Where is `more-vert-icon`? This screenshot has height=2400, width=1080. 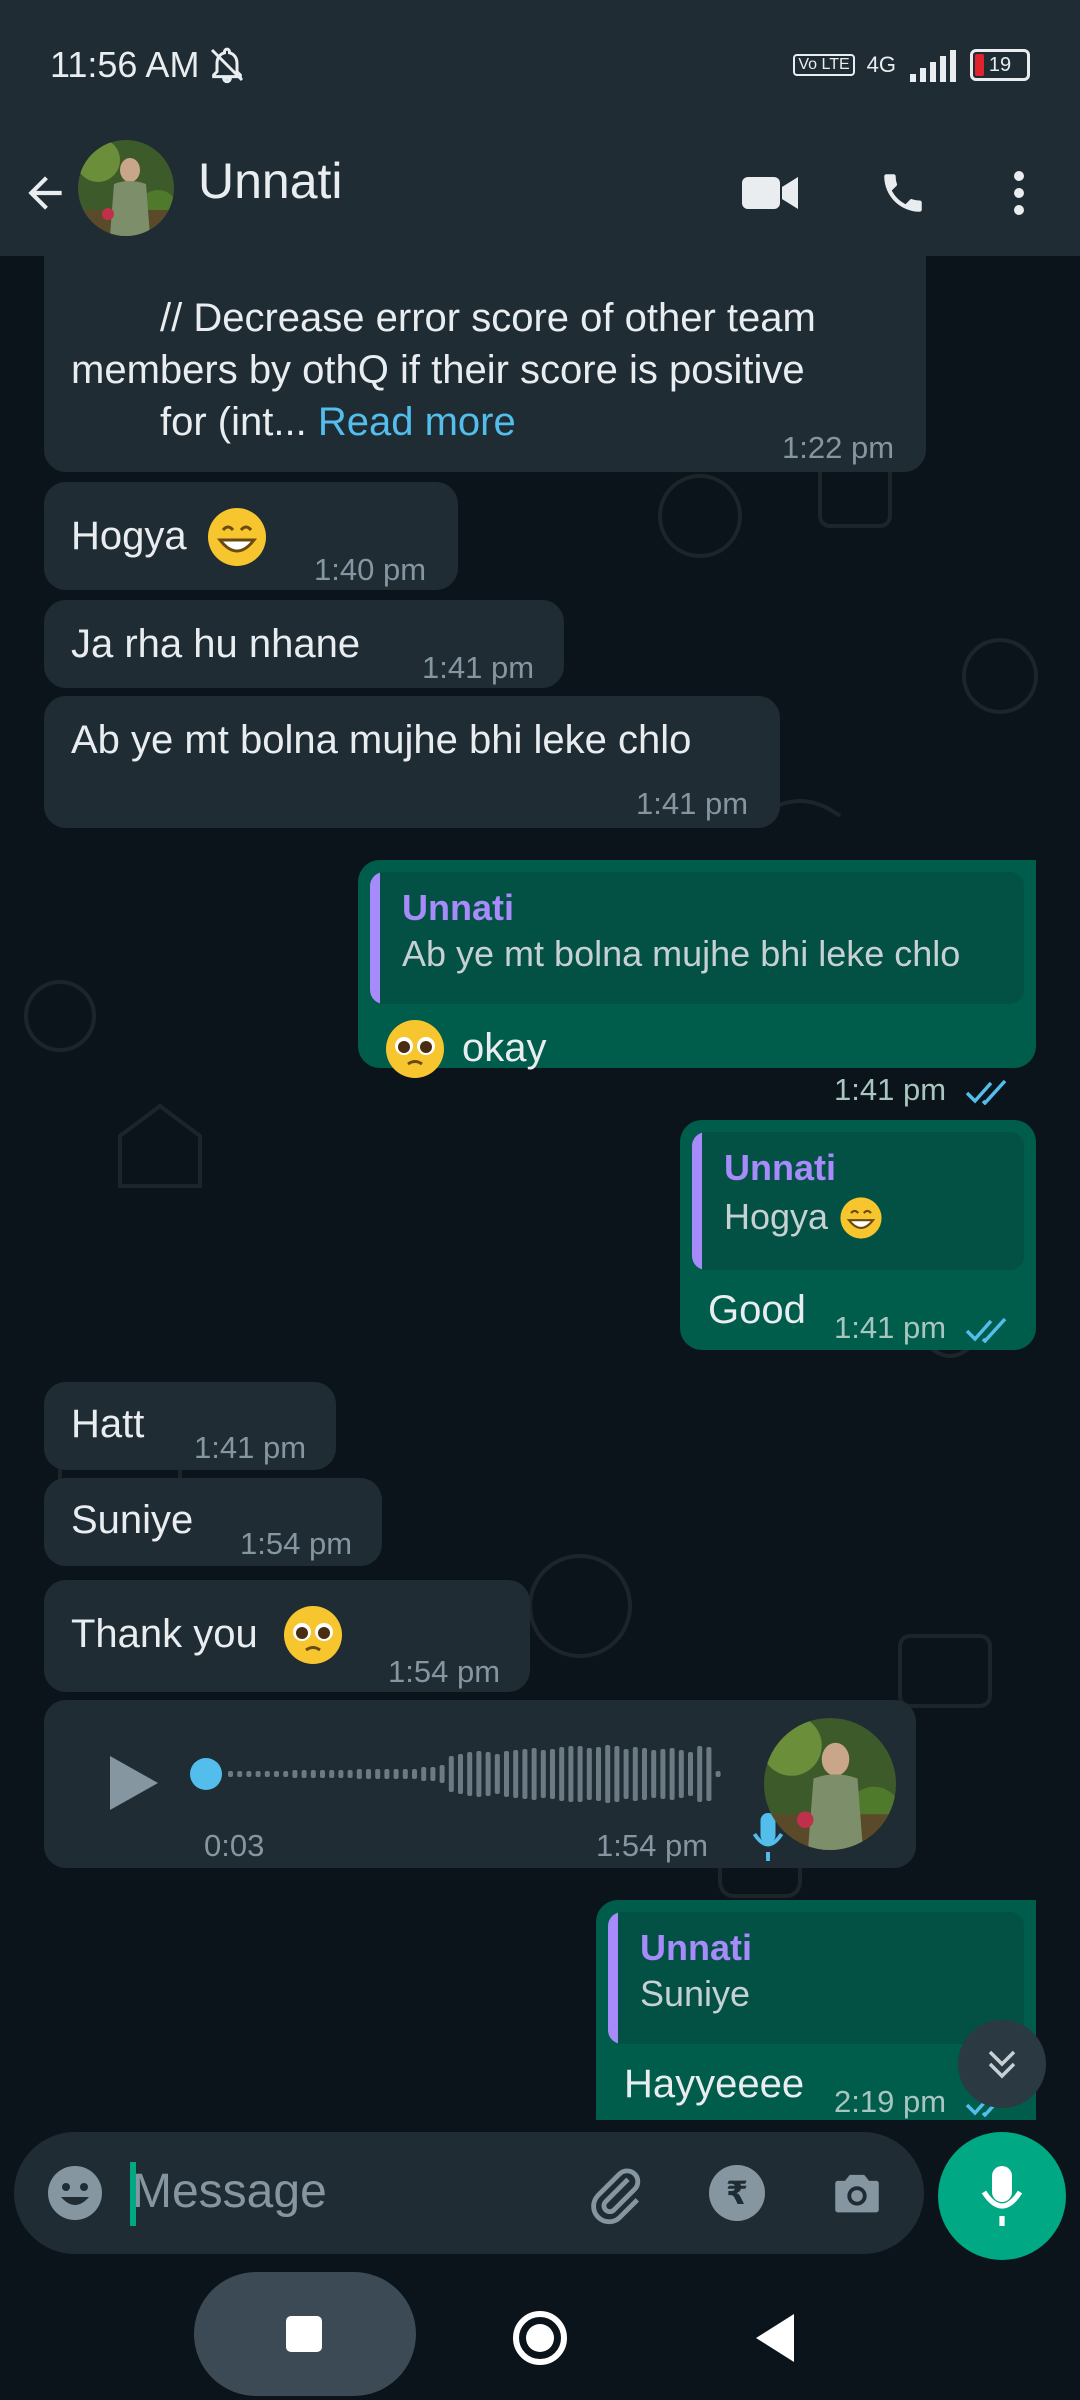 more-vert-icon is located at coordinates (1019, 193).